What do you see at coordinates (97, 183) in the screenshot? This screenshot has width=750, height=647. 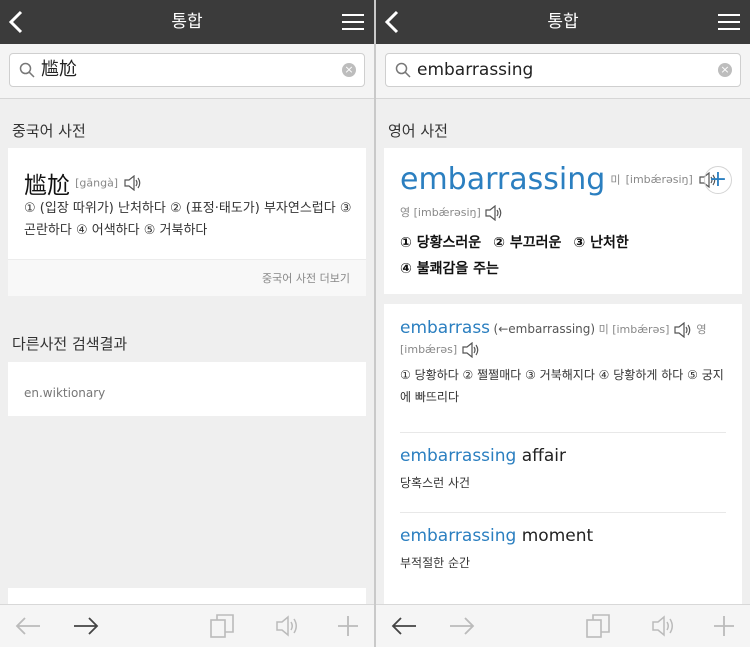 I see `pronunciation: [gāngà]` at bounding box center [97, 183].